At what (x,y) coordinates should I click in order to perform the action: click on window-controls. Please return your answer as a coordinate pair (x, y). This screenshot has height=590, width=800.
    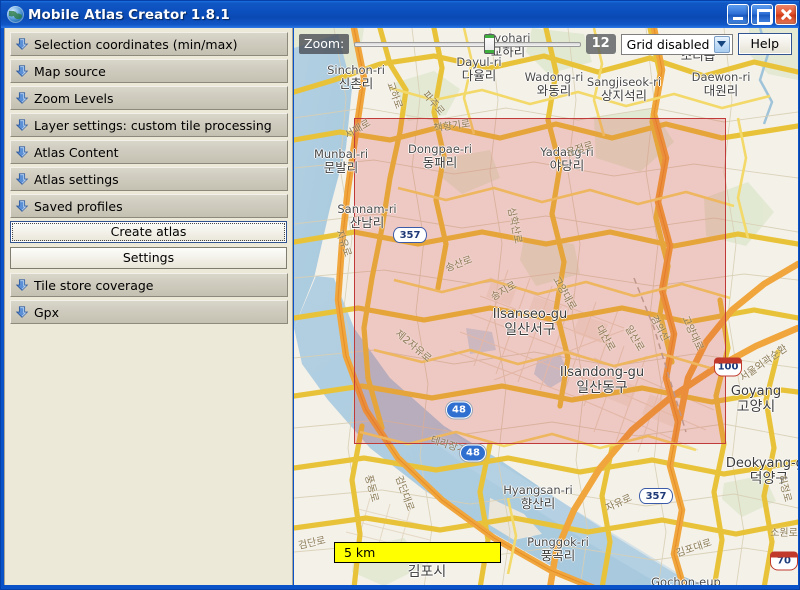
    Looking at the image, I should click on (763, 14).